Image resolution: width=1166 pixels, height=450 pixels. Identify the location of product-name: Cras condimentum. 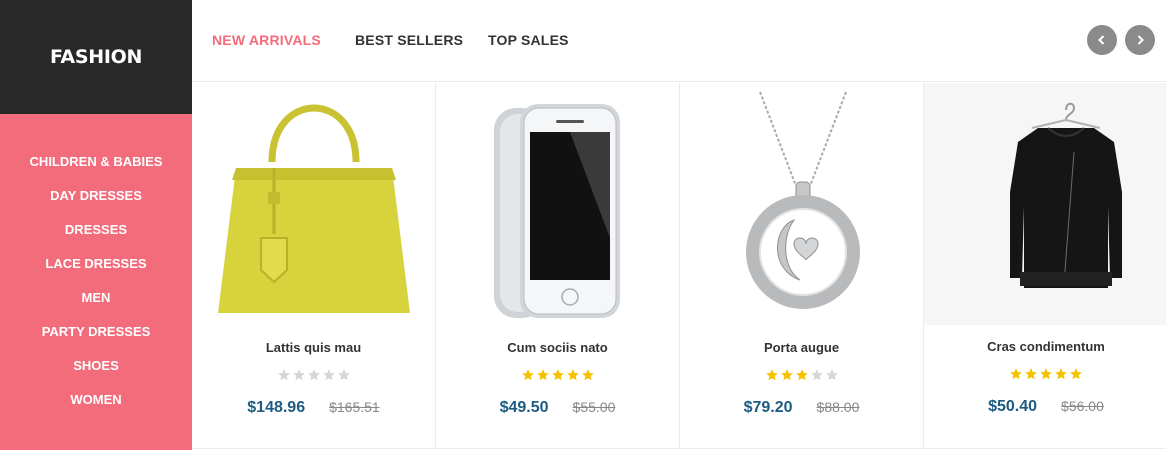
(1045, 346).